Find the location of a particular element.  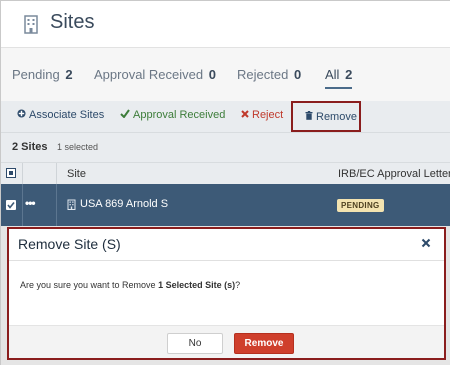

associate-sites-label: Associate Sites is located at coordinates (67, 115).